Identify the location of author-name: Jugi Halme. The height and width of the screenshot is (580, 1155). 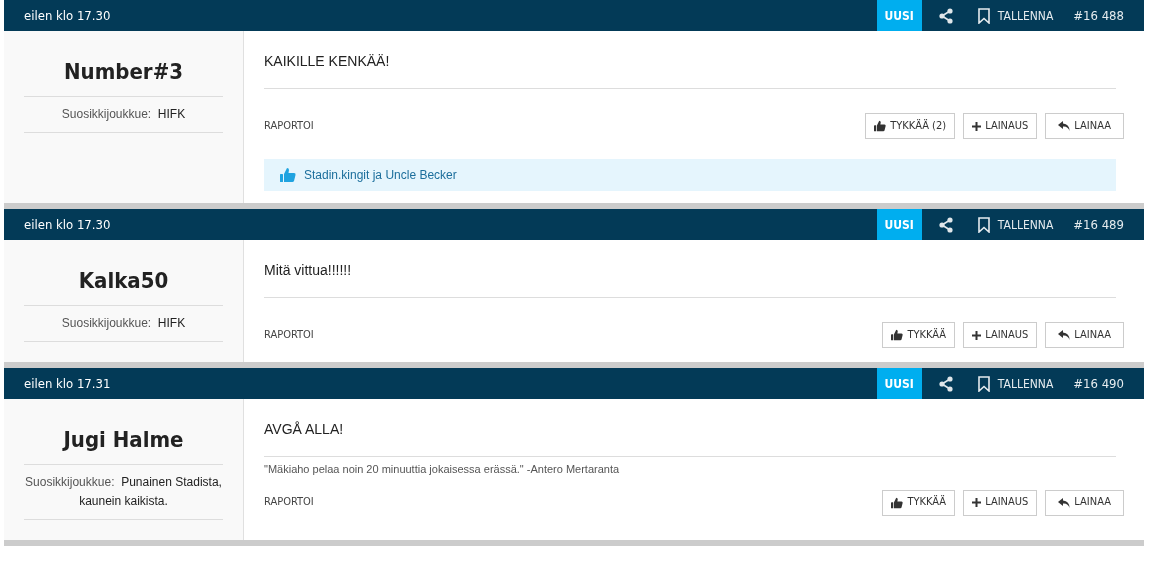
(123, 444).